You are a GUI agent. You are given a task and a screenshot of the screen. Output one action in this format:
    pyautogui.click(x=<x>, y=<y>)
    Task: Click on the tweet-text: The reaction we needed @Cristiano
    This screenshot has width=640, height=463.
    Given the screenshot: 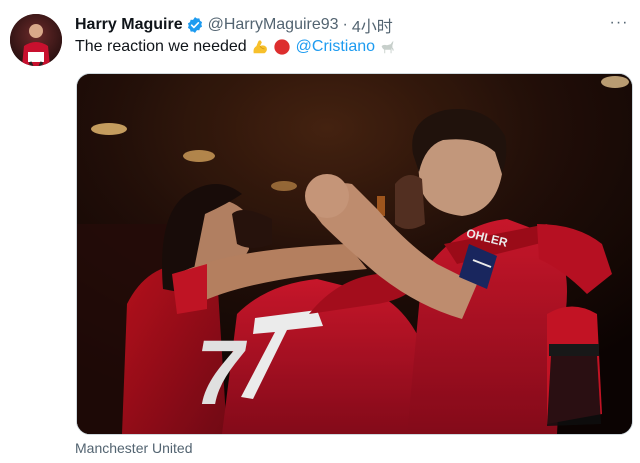 What is the action you would take?
    pyautogui.click(x=235, y=47)
    